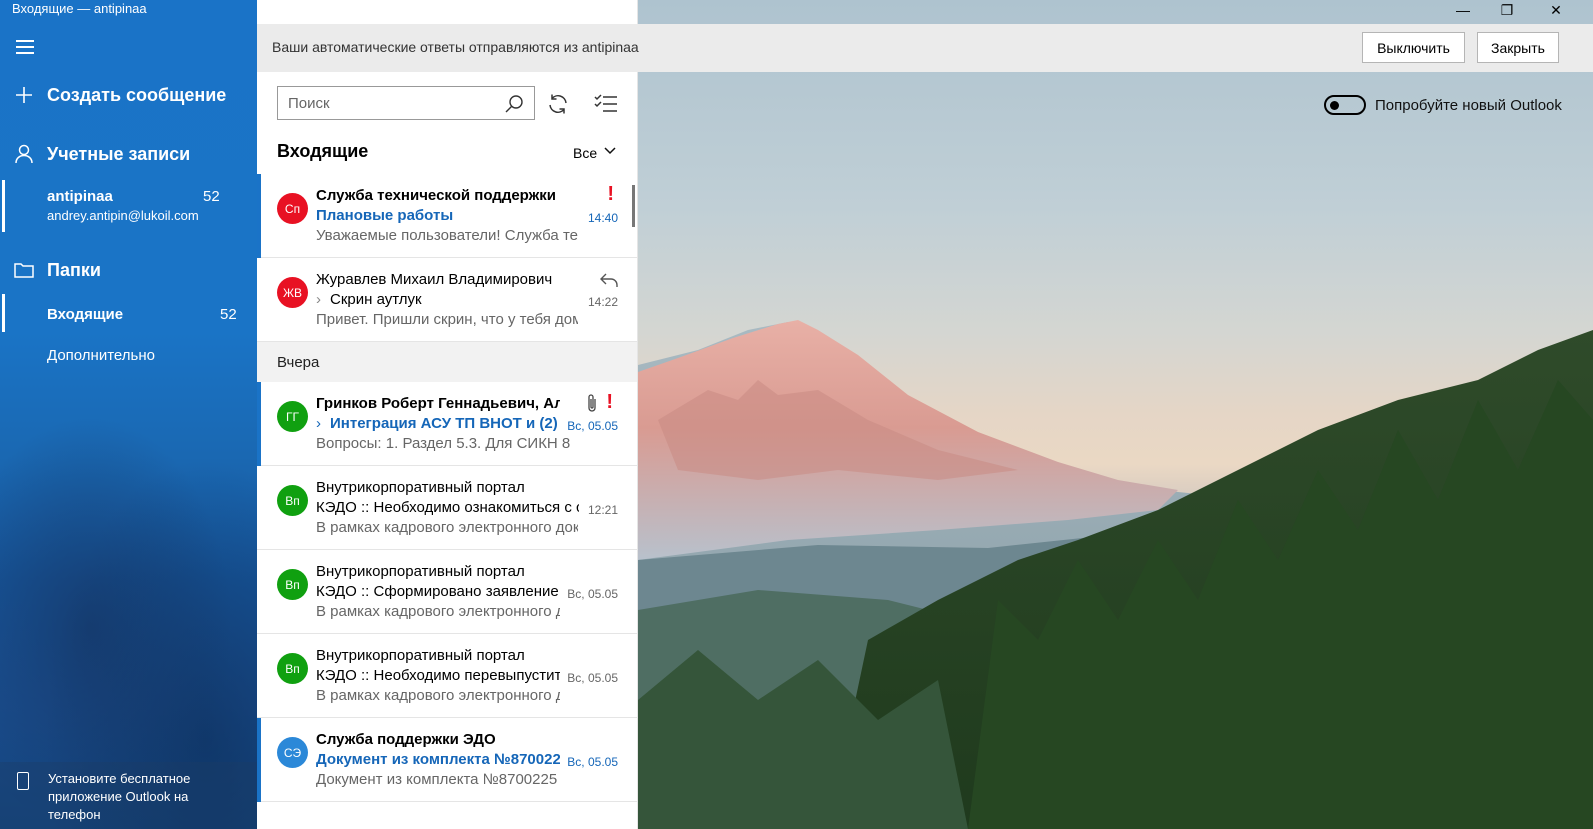 This screenshot has height=829, width=1593. What do you see at coordinates (438, 779) in the screenshot?
I see `message-preview: Документ из комплекта №8700225 і` at bounding box center [438, 779].